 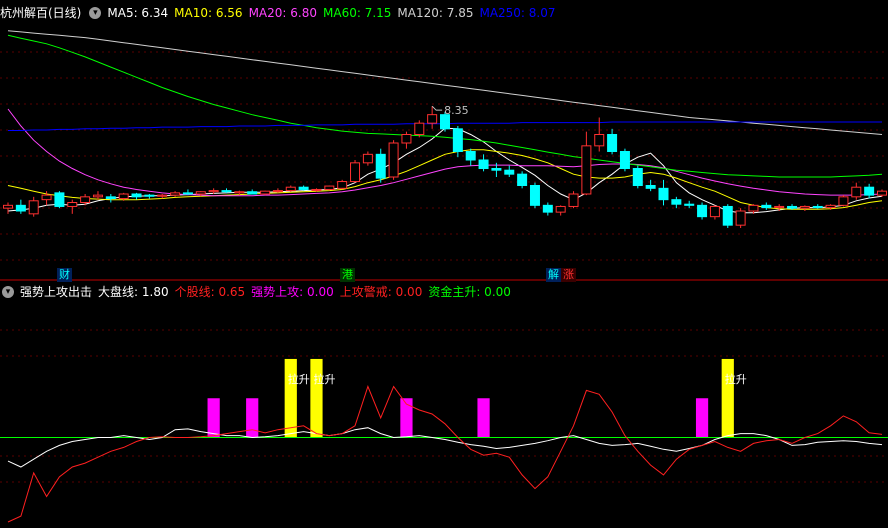 I want to click on ma-legend-item: MA10: 6.56, so click(x=208, y=13).